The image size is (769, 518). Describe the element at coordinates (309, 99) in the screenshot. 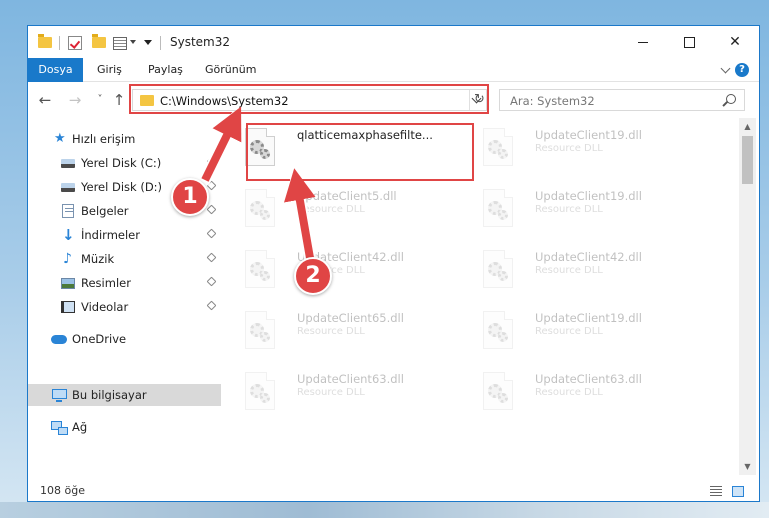

I see `highlight-box-address` at that location.